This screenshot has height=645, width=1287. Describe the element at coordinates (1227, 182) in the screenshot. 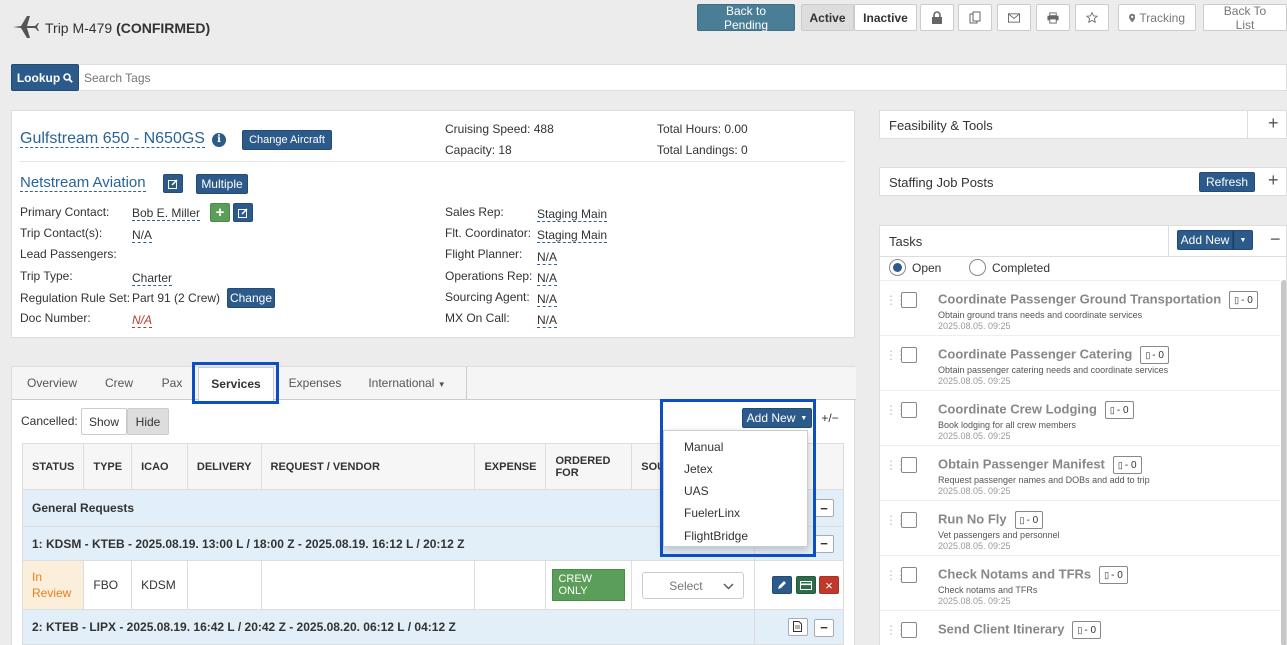

I see `refresh-button: Refresh` at that location.